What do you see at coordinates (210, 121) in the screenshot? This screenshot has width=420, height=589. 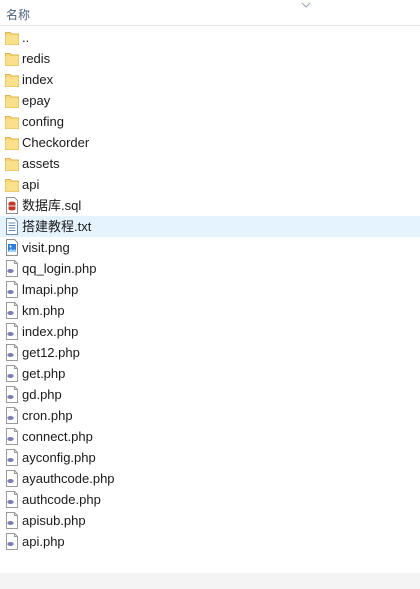 I see `folder-row: confing` at bounding box center [210, 121].